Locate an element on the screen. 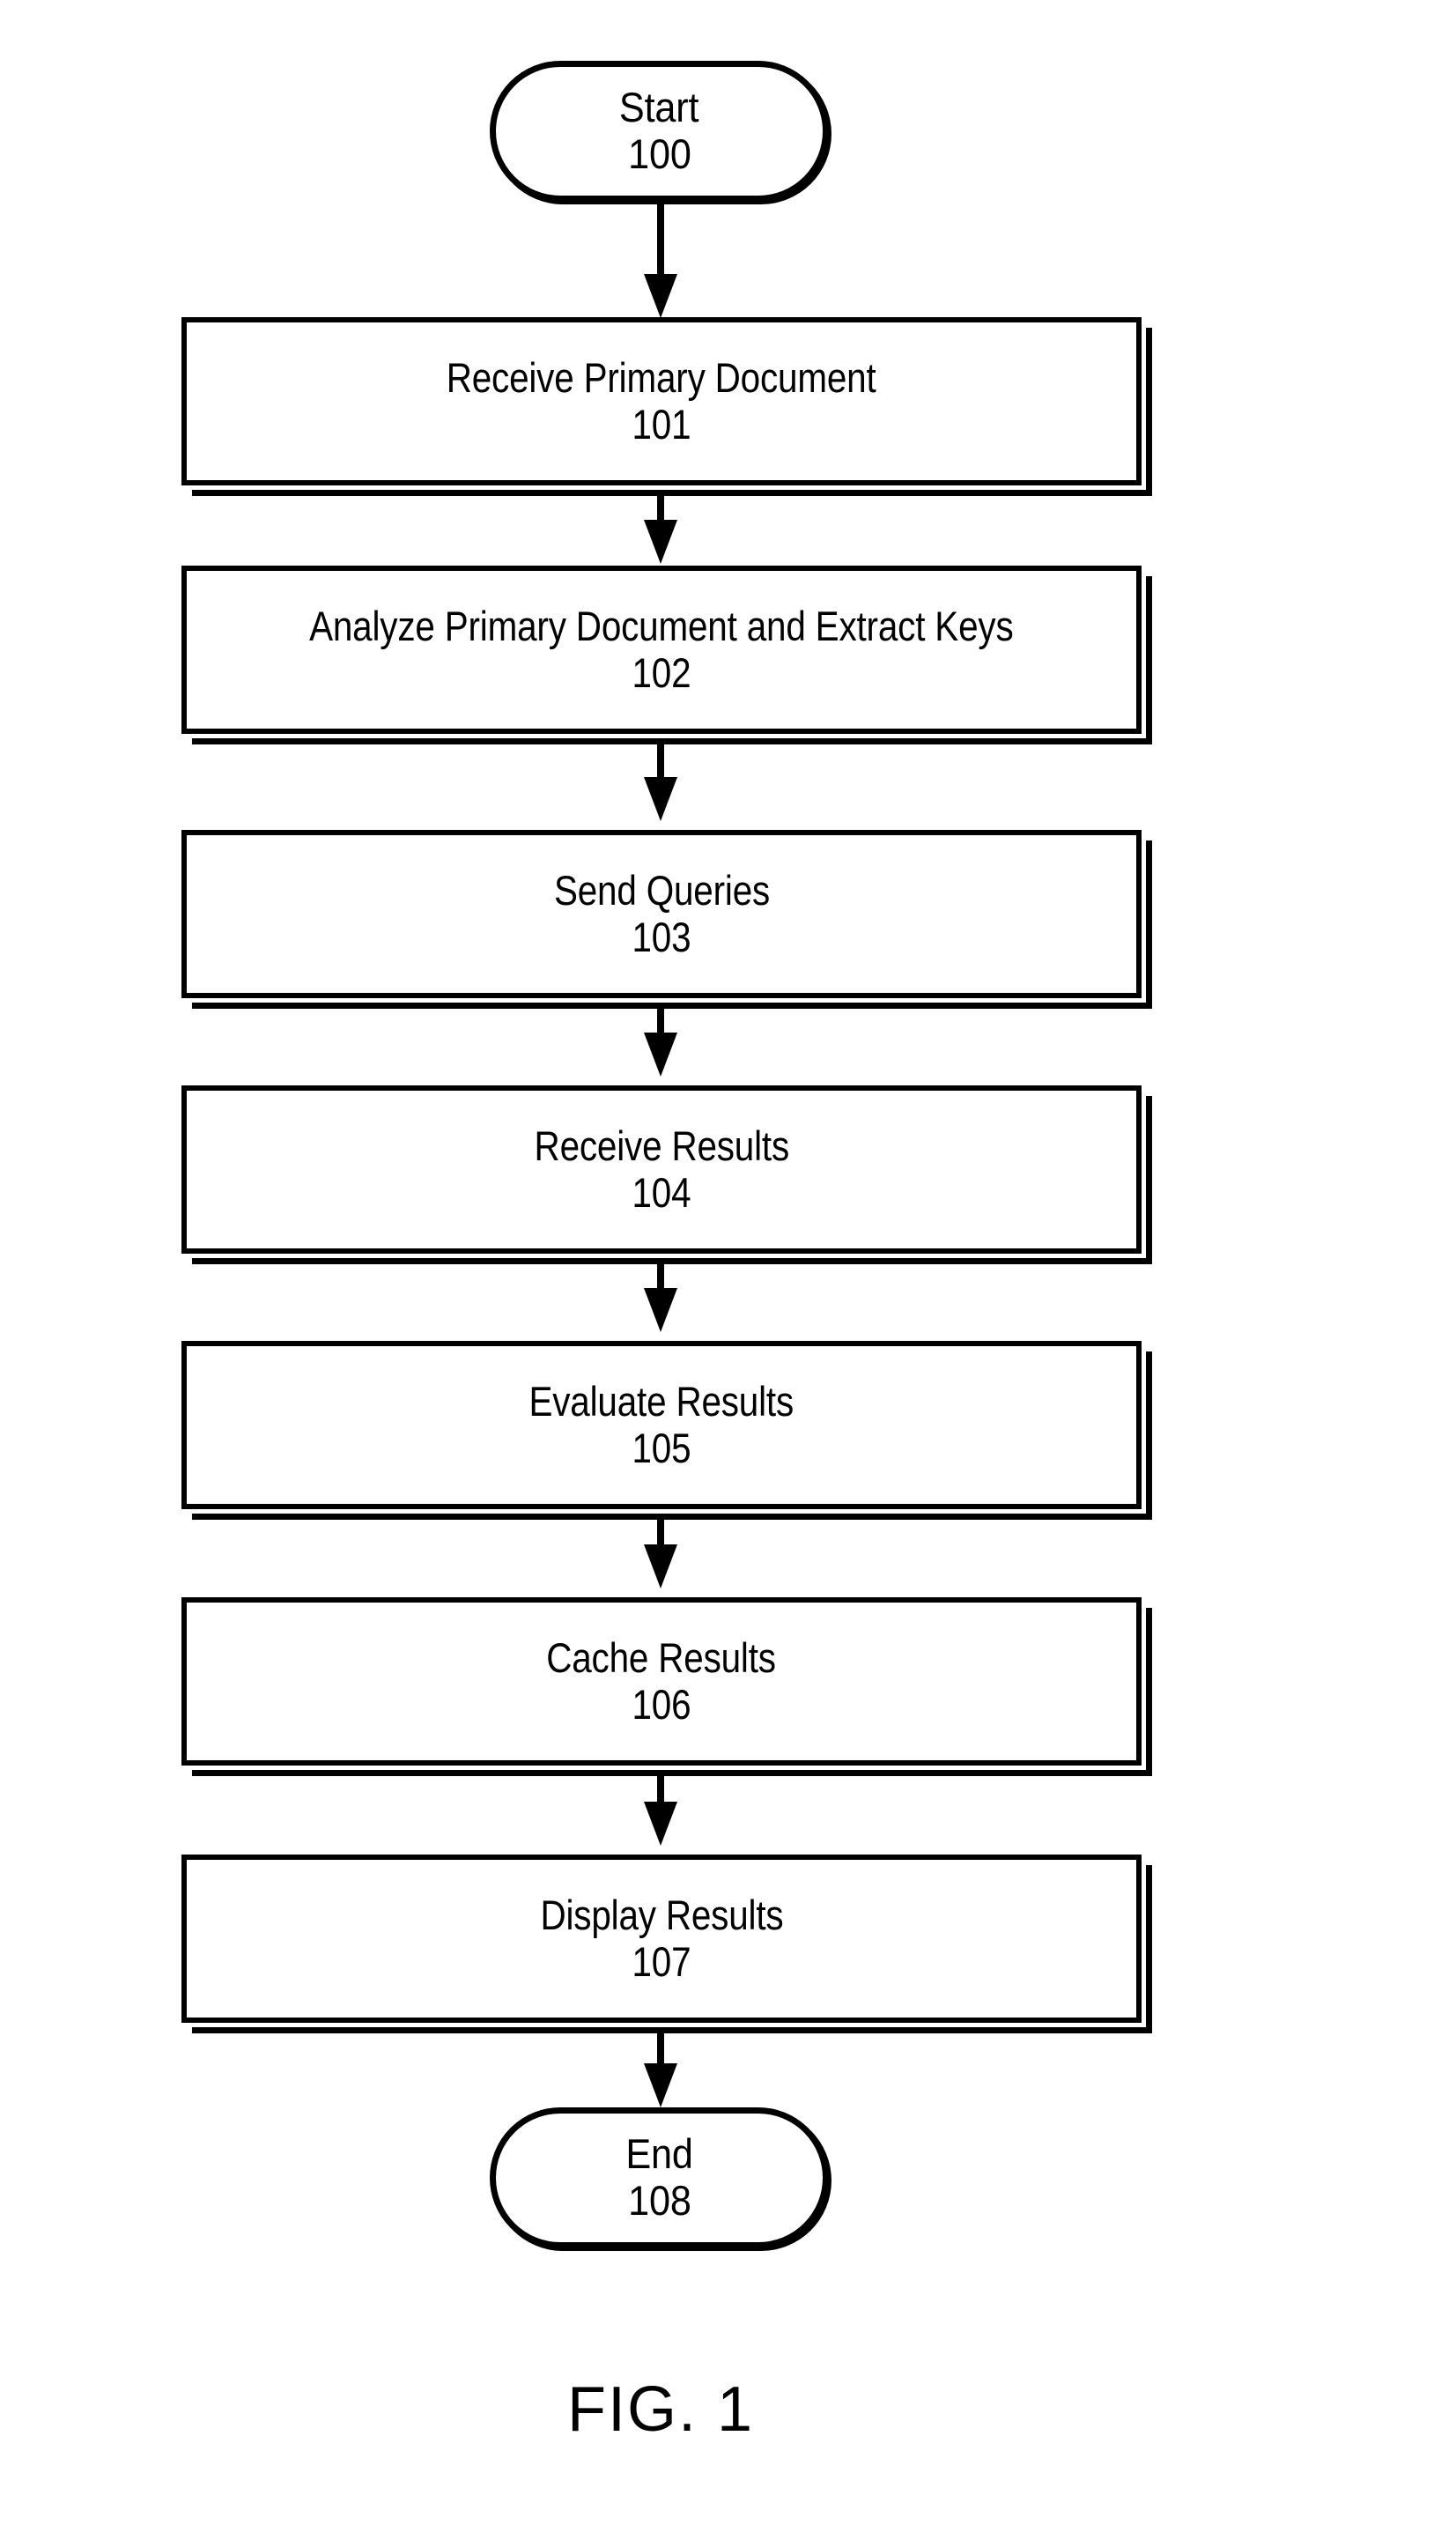 This screenshot has width=1456, height=2547. flowchart-node-n104: Receive Results 104 is located at coordinates (666, 1174).